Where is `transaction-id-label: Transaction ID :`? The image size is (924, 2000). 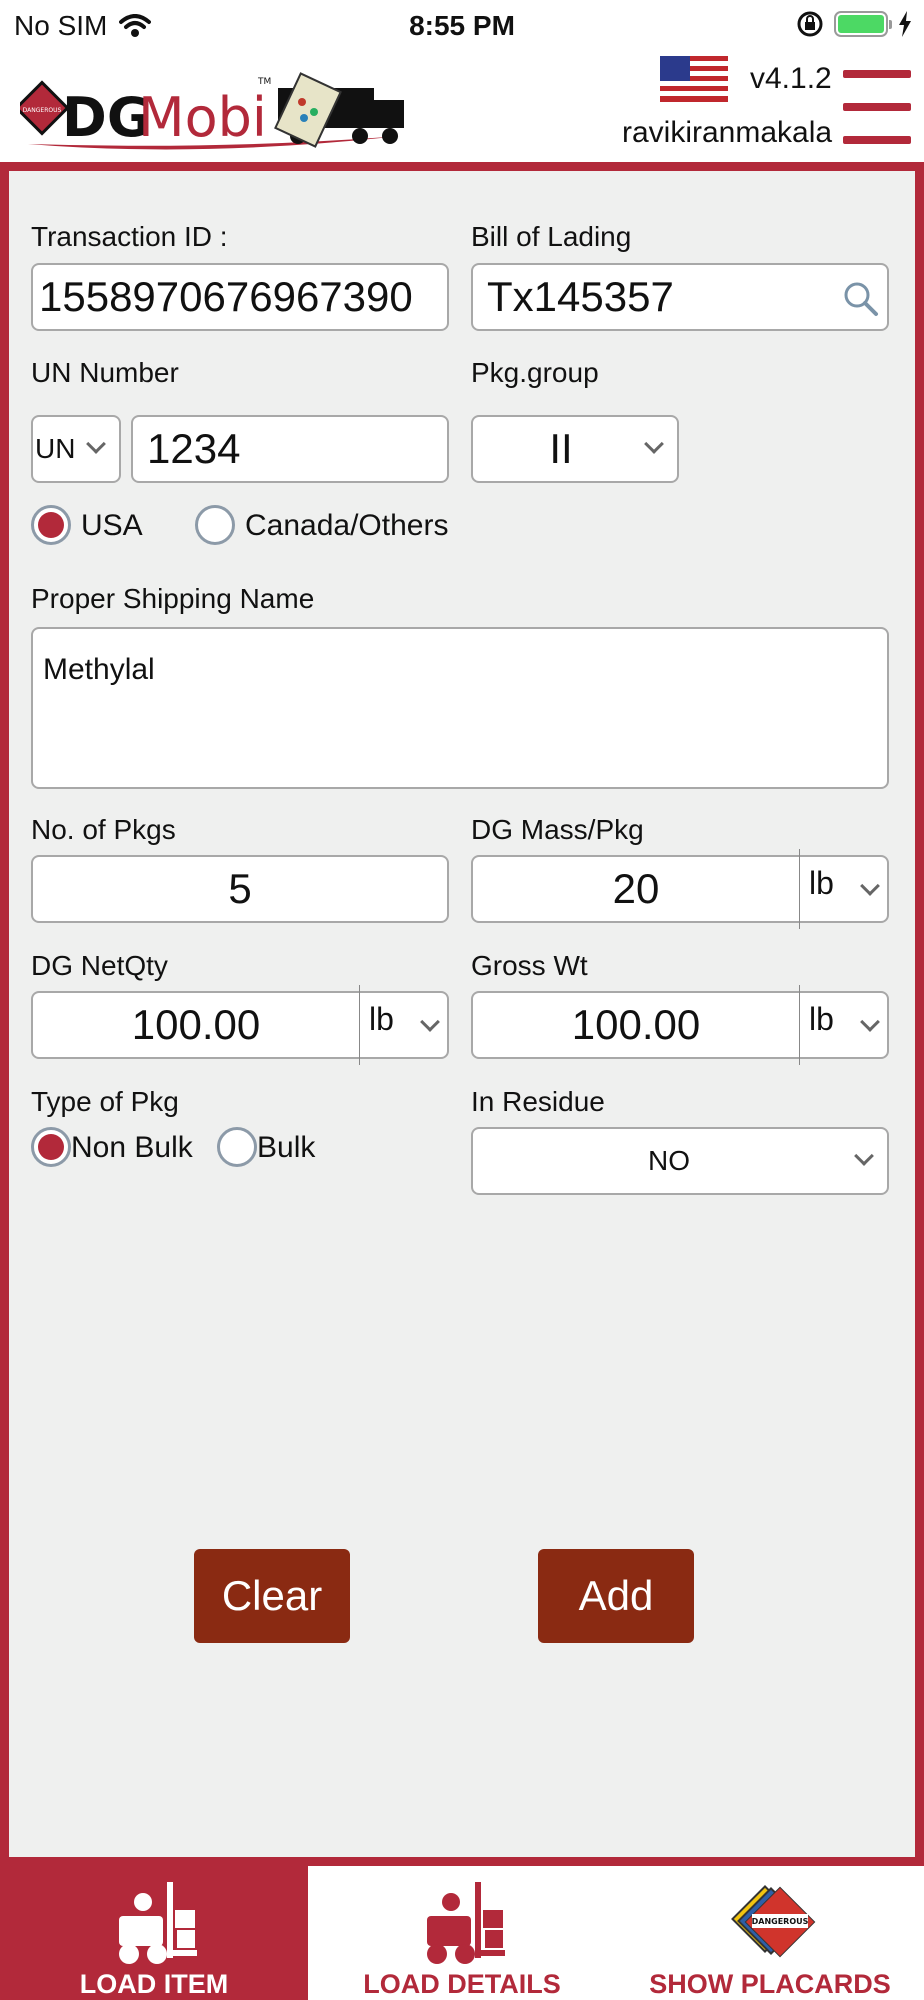
transaction-id-label: Transaction ID : is located at coordinates (129, 236).